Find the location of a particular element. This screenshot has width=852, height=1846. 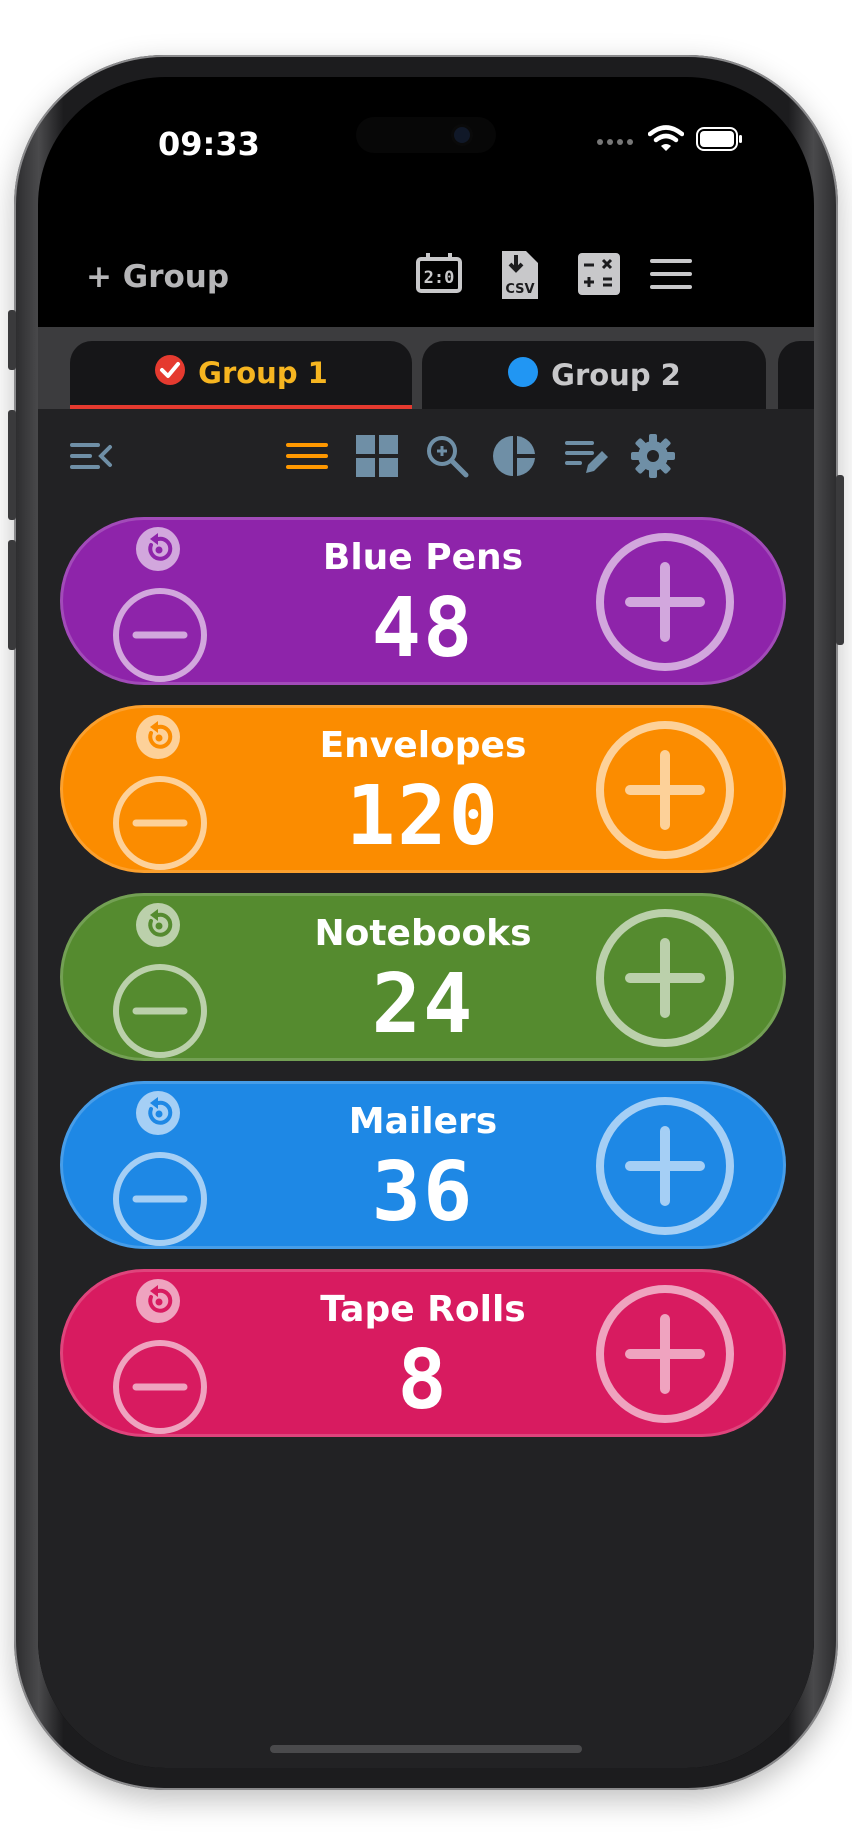

signal-dots-icon is located at coordinates (616, 141).